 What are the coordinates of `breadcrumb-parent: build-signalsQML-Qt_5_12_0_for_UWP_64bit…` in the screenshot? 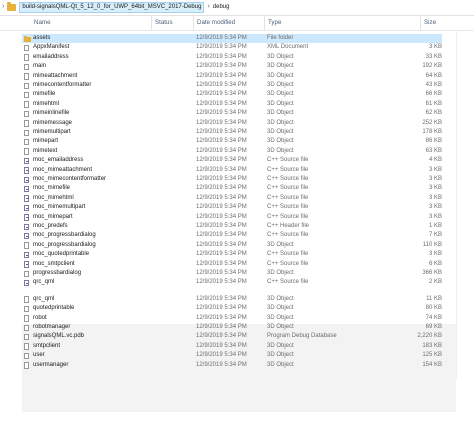 It's located at (112, 7).